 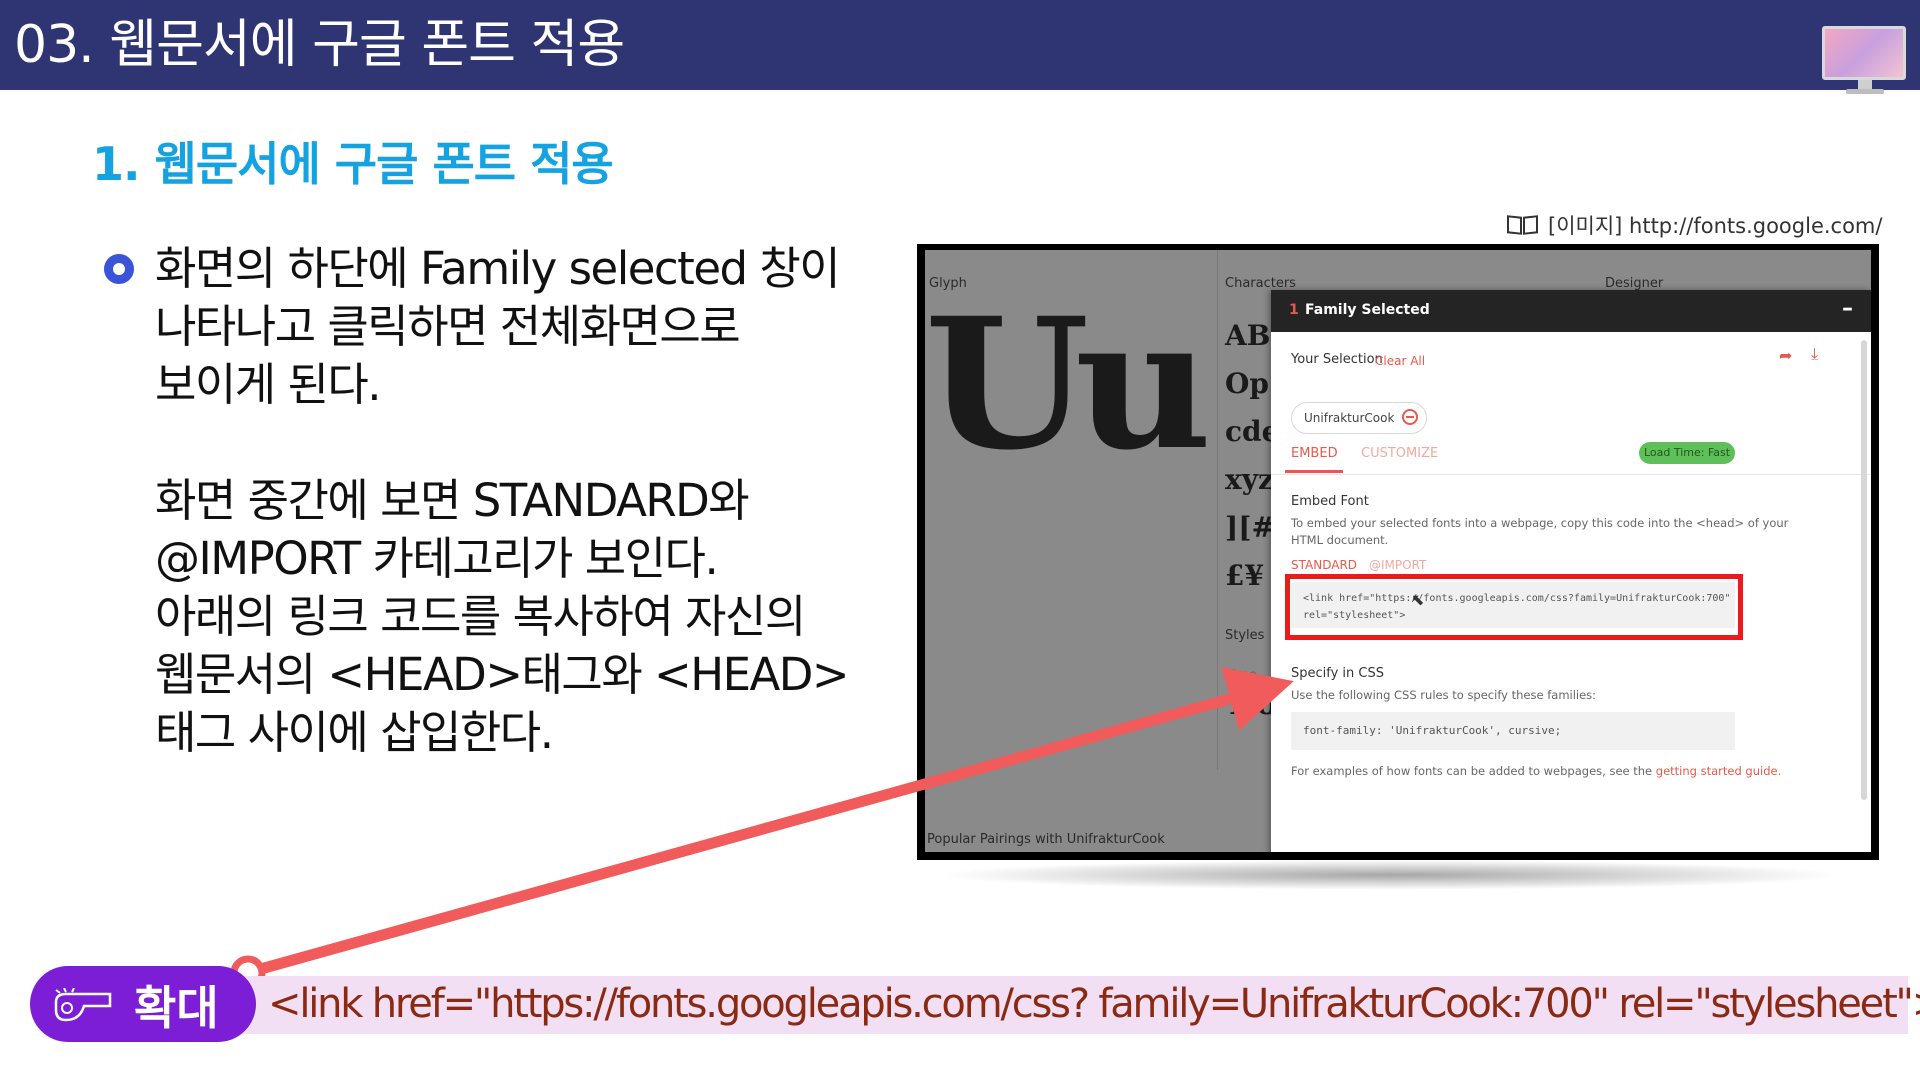 What do you see at coordinates (1367, 310) in the screenshot?
I see `panel-title: Family Selected` at bounding box center [1367, 310].